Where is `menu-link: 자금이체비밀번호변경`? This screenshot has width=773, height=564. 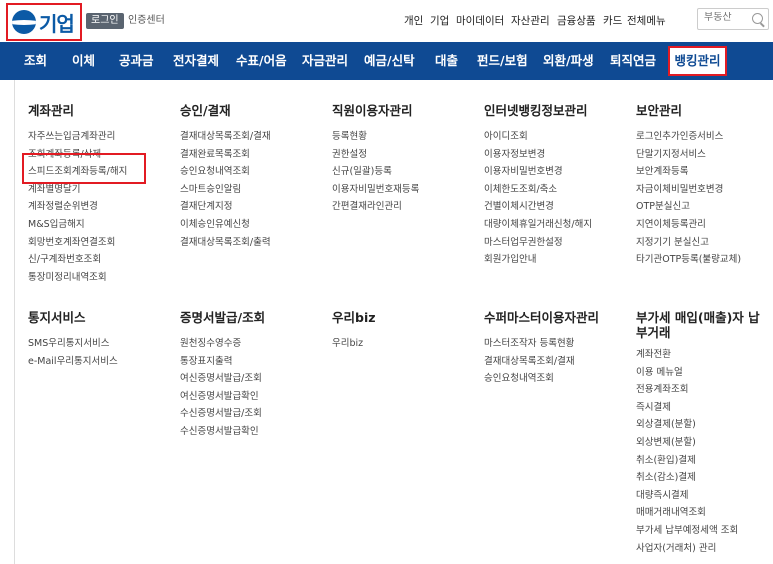
menu-link: 자금이체비밀번호변경 is located at coordinates (688, 190).